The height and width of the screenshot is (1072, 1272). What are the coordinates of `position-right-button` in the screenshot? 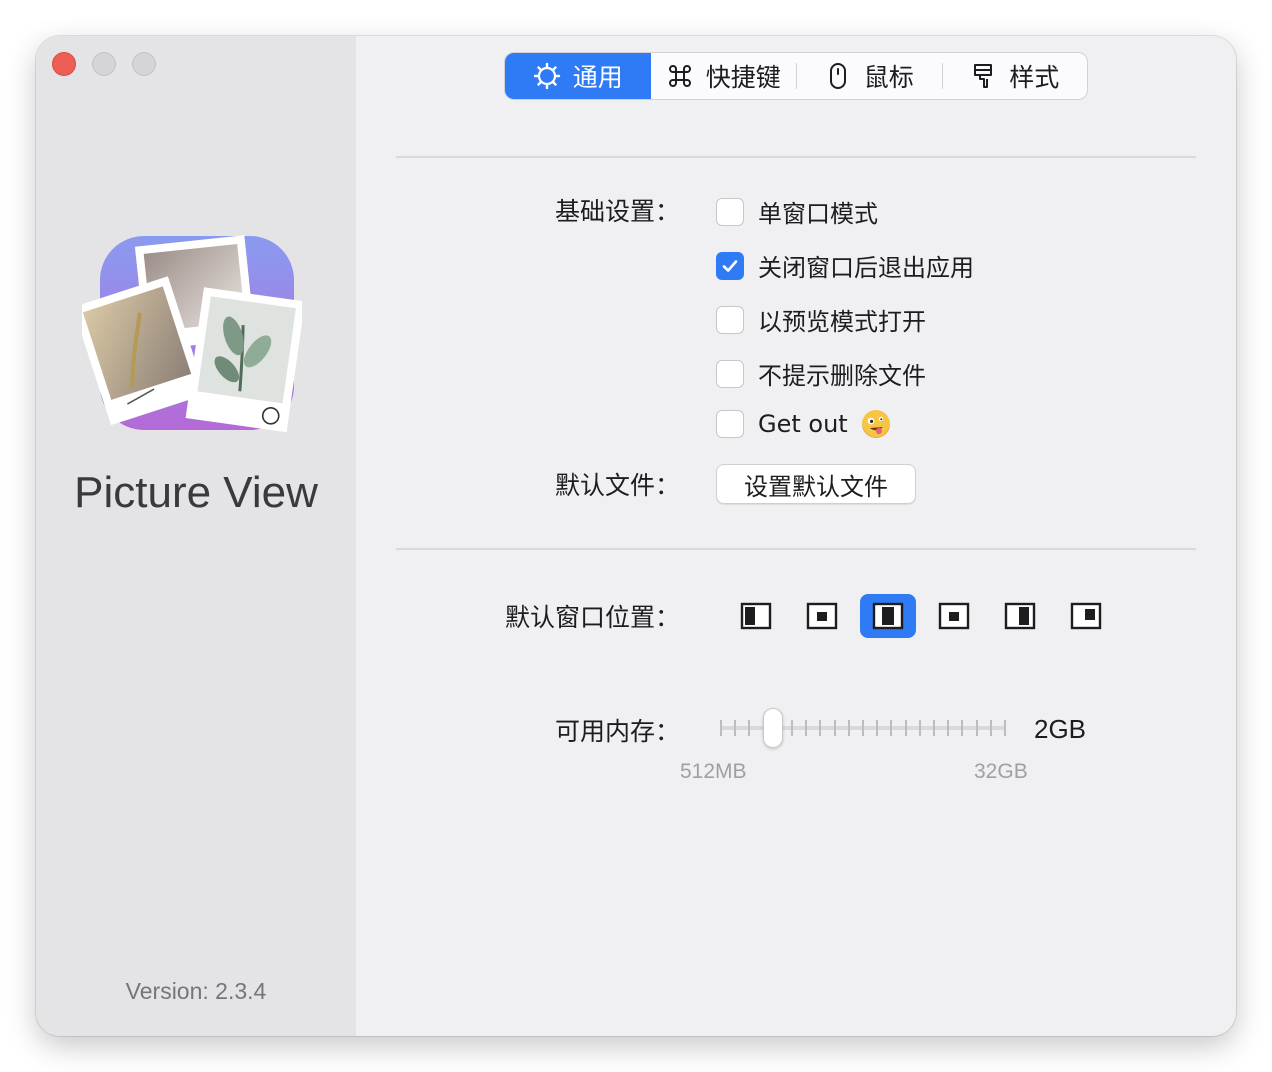 It's located at (1020, 616).